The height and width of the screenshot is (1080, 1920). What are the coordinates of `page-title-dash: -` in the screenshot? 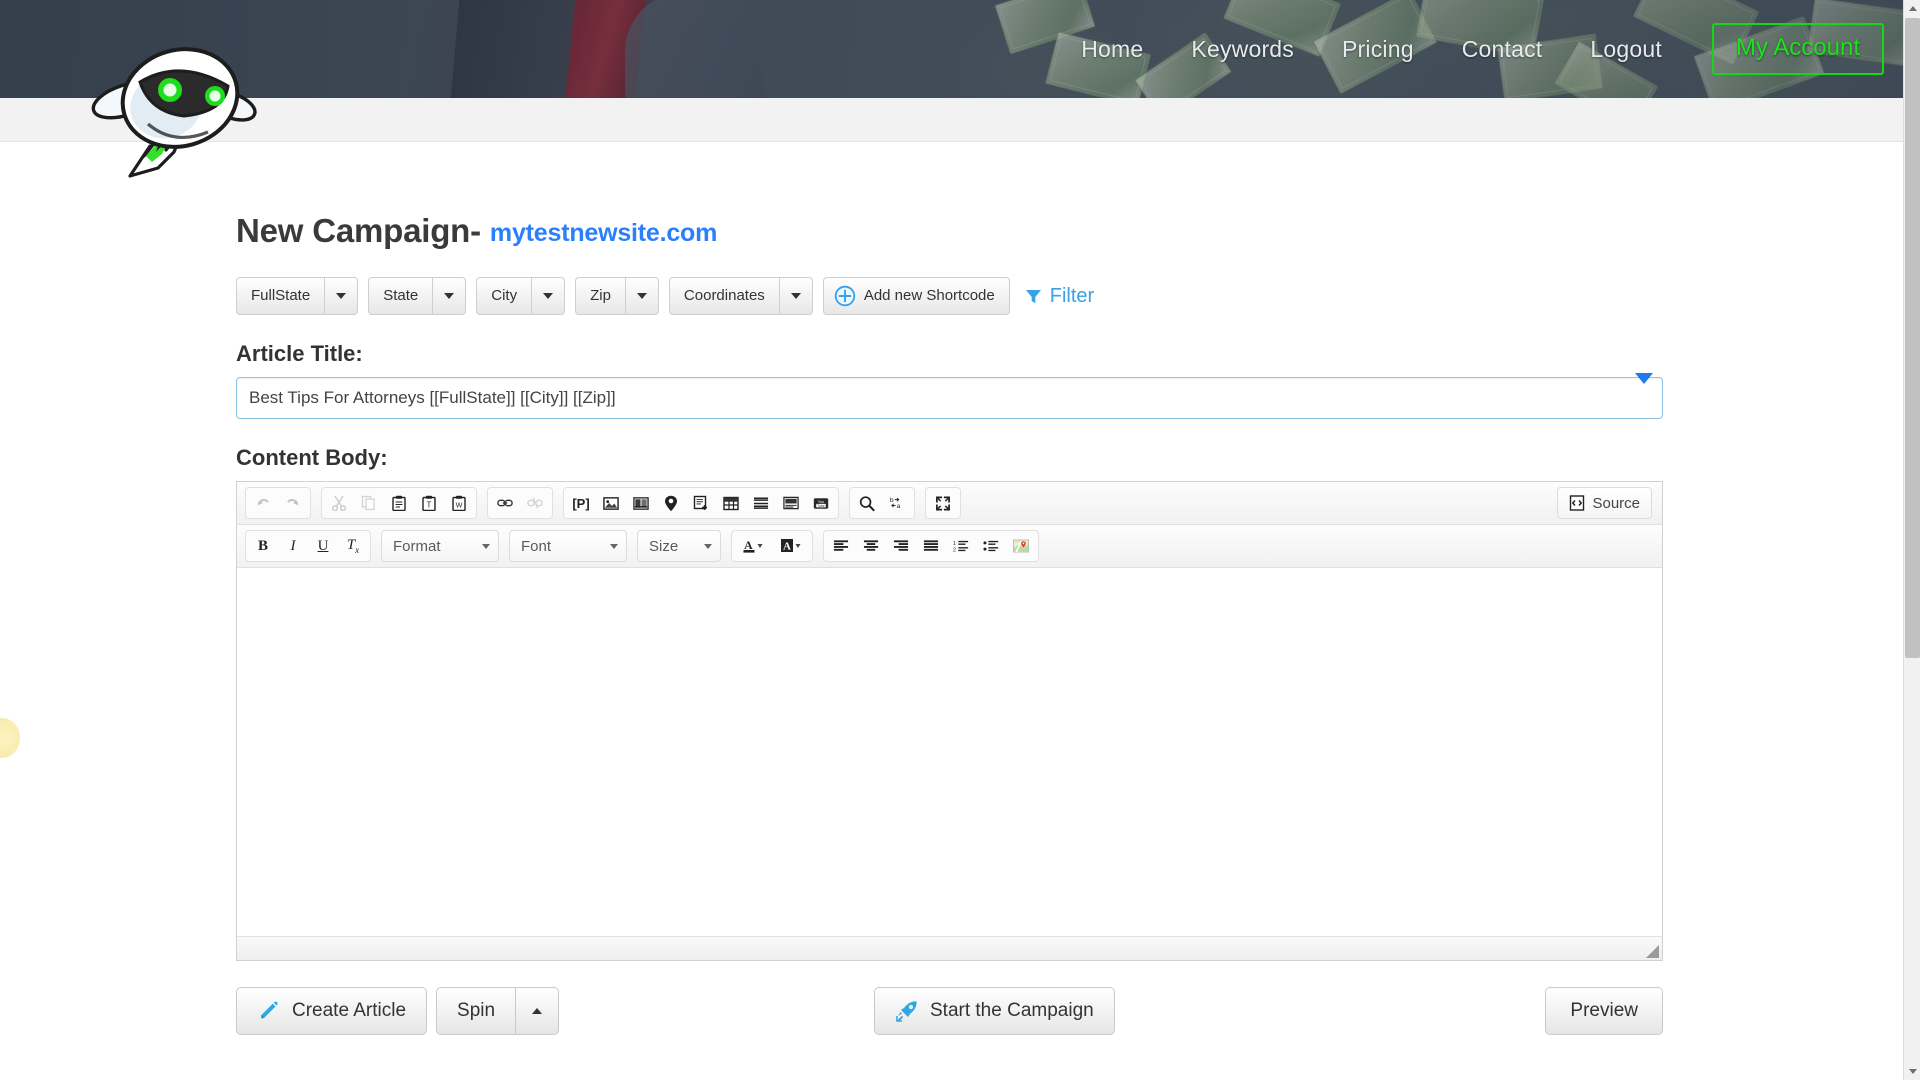 It's located at (475, 230).